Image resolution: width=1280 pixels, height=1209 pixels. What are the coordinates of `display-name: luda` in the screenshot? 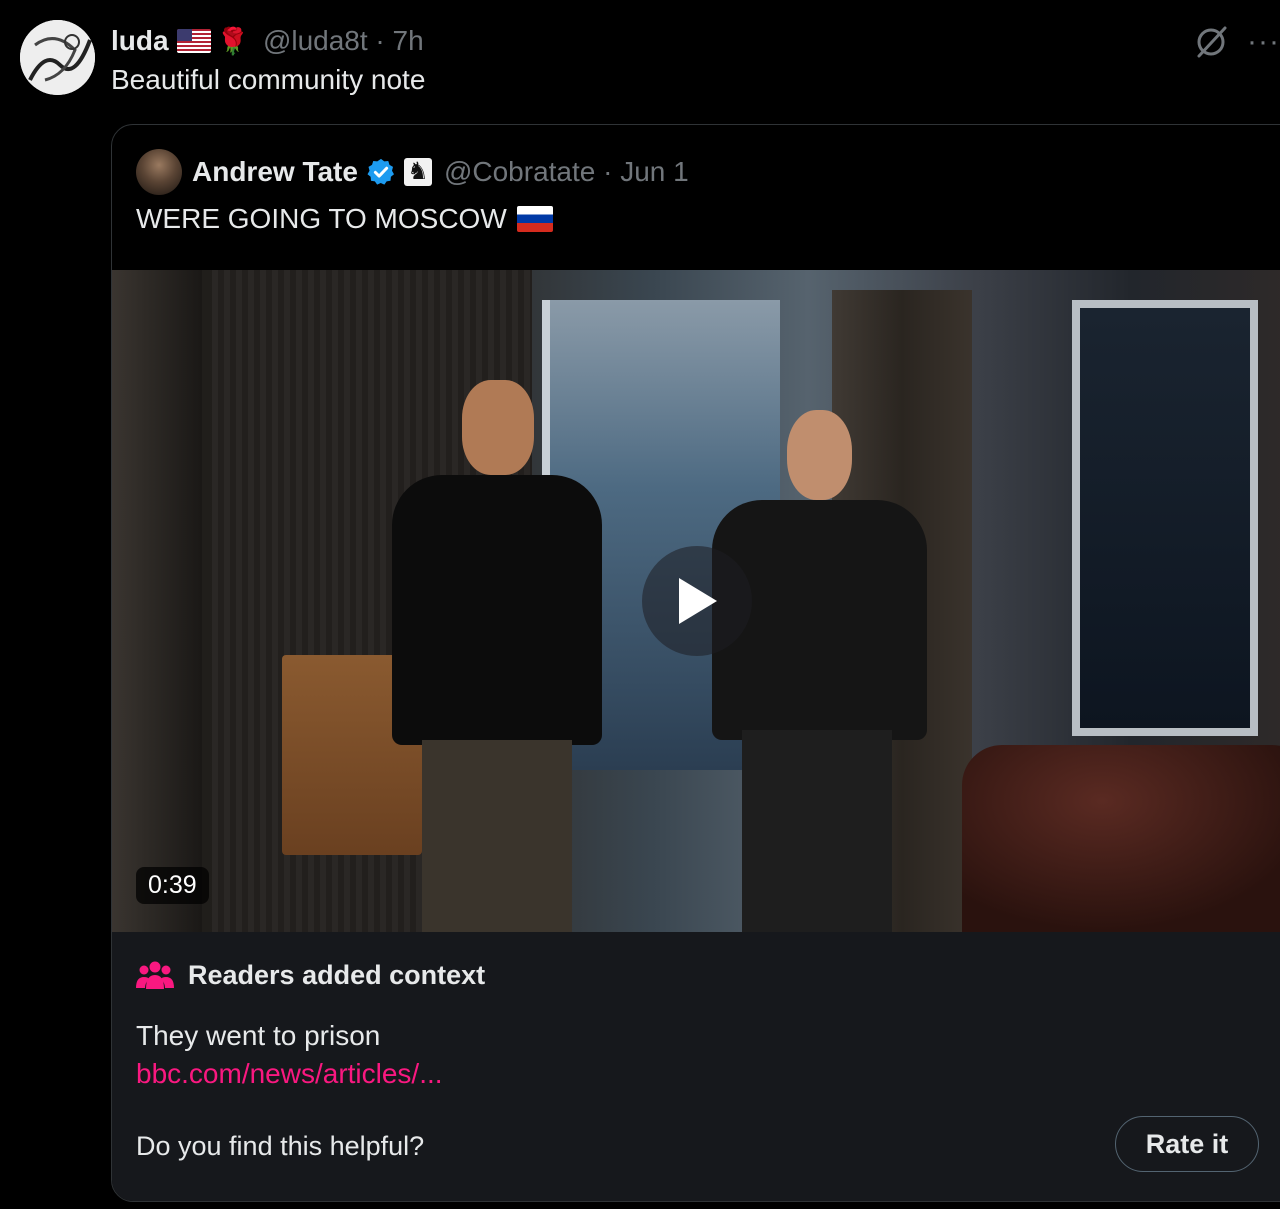 It's located at (140, 41).